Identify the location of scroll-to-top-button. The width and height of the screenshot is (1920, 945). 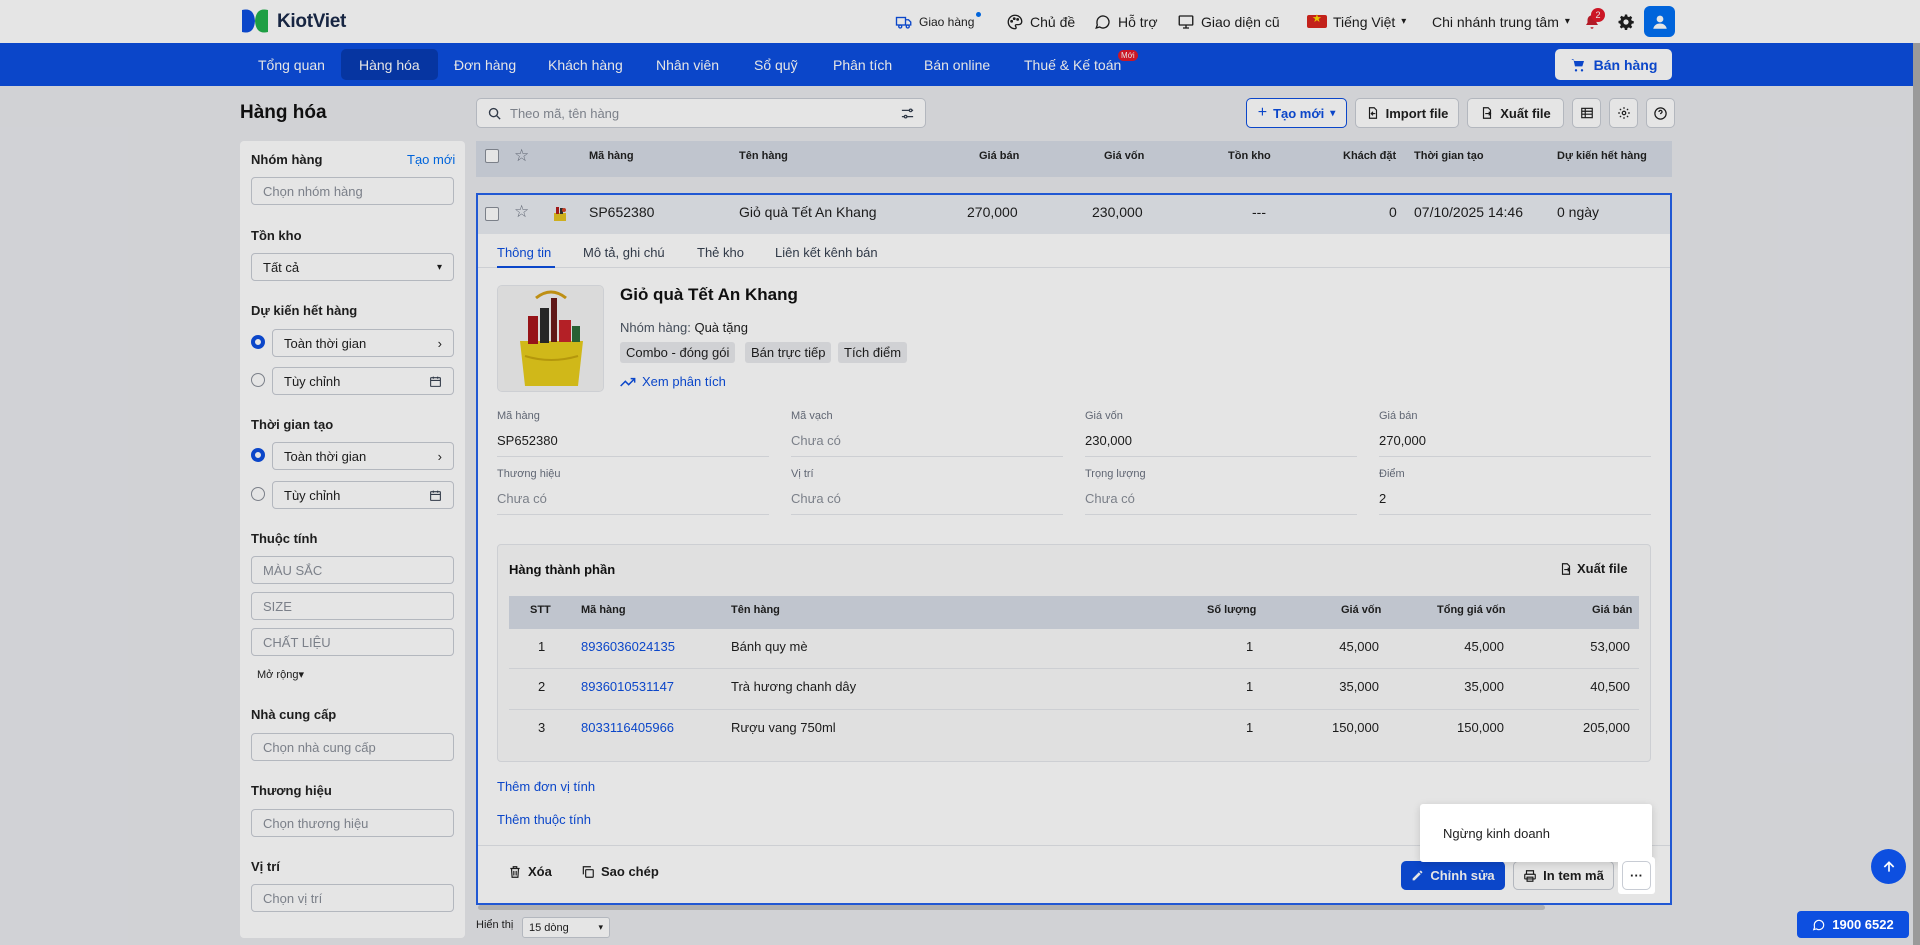
(1888, 866).